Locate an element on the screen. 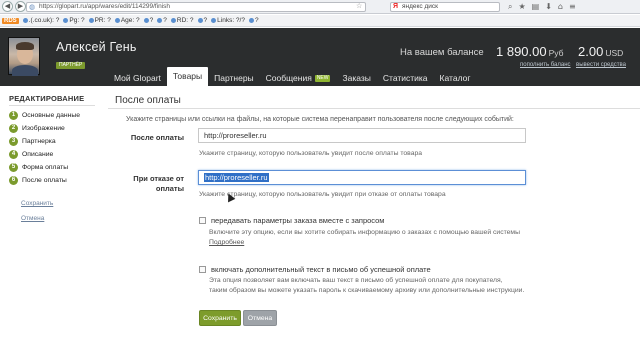 The height and width of the screenshot is (360, 640). user-name: Алексей Гень is located at coordinates (96, 47).